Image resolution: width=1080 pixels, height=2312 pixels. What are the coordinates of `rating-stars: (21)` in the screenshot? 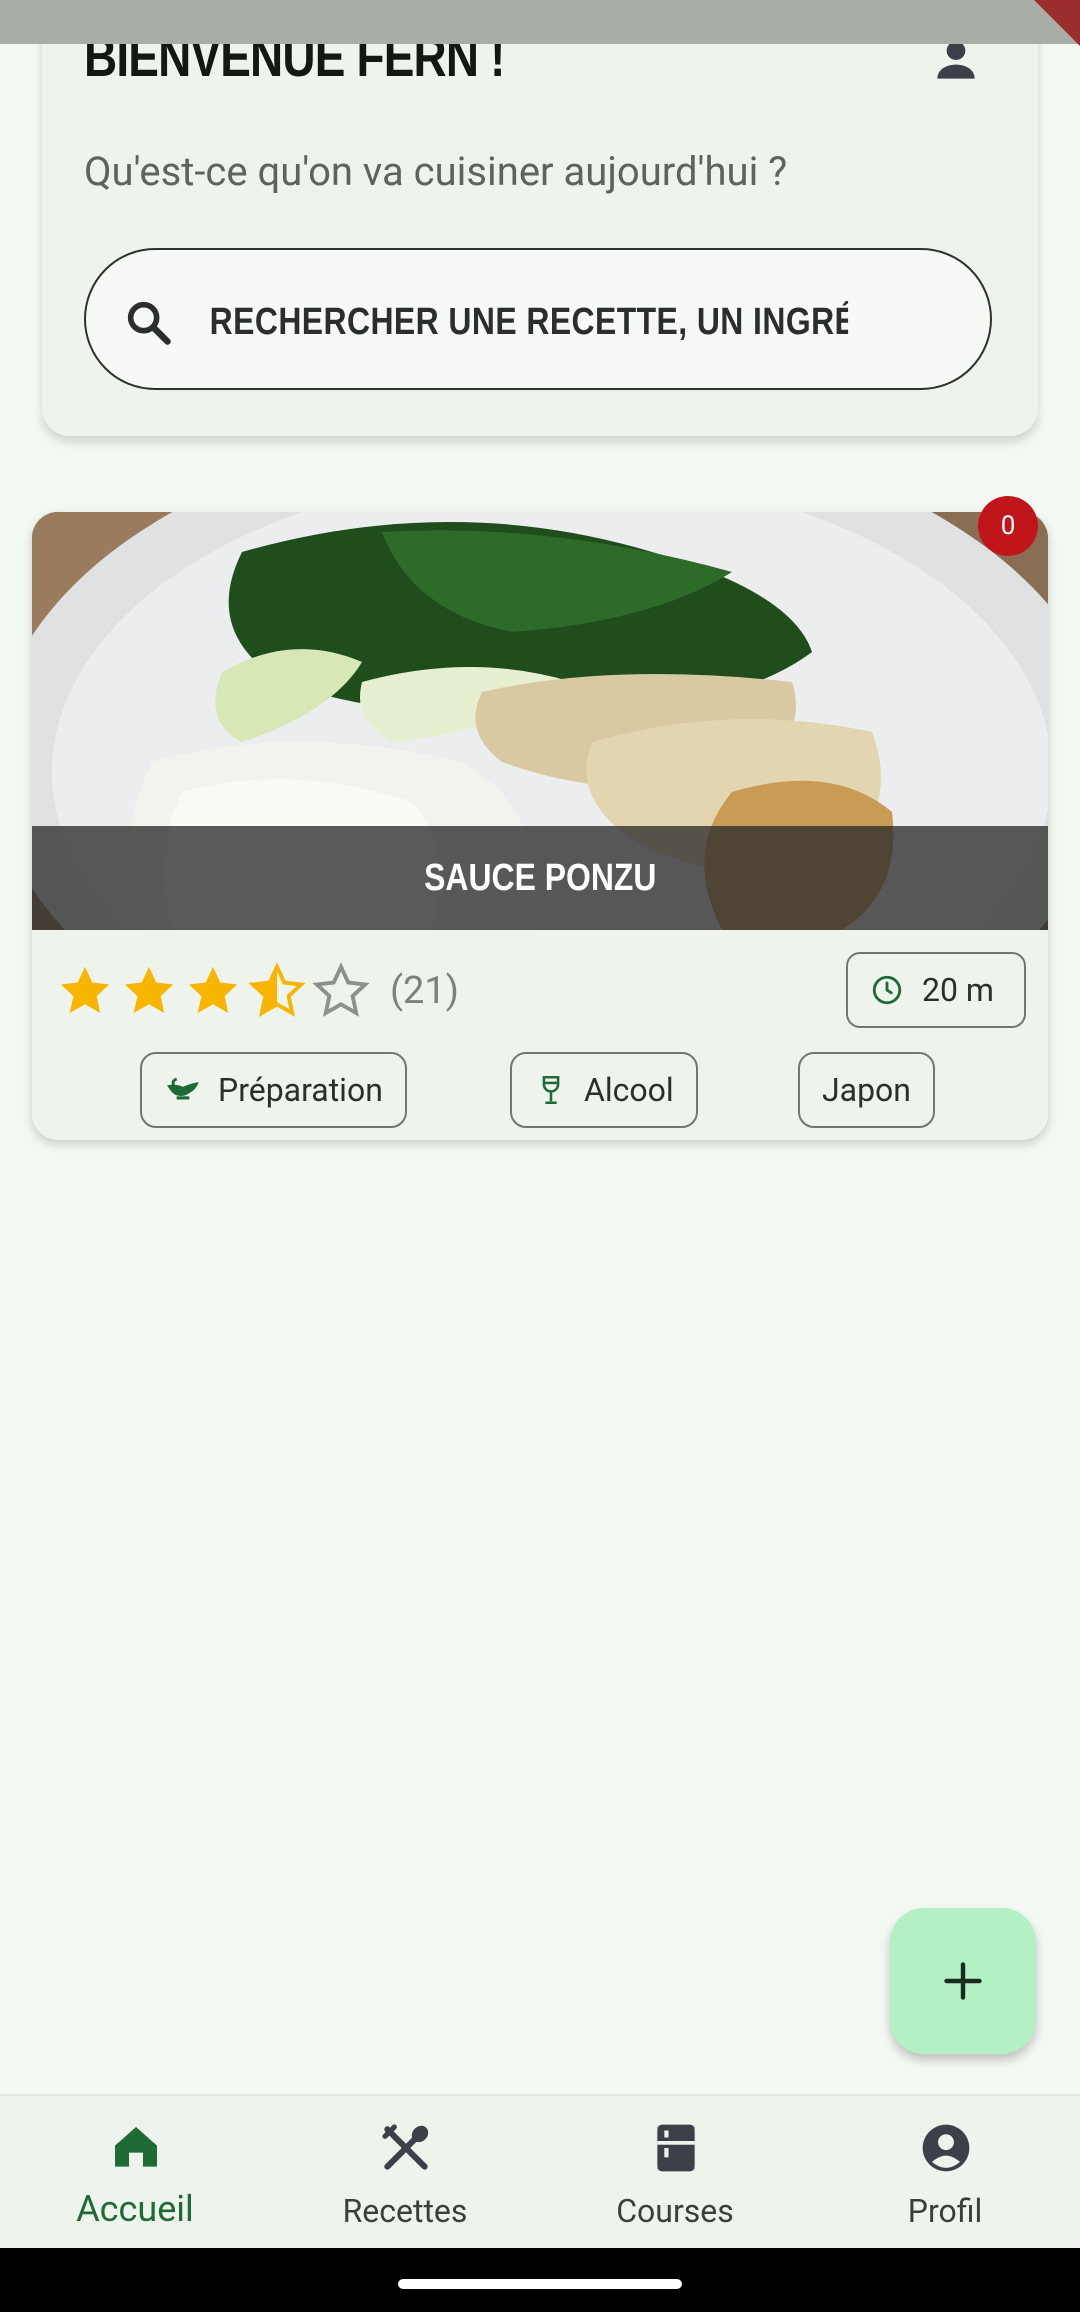 It's located at (257, 991).